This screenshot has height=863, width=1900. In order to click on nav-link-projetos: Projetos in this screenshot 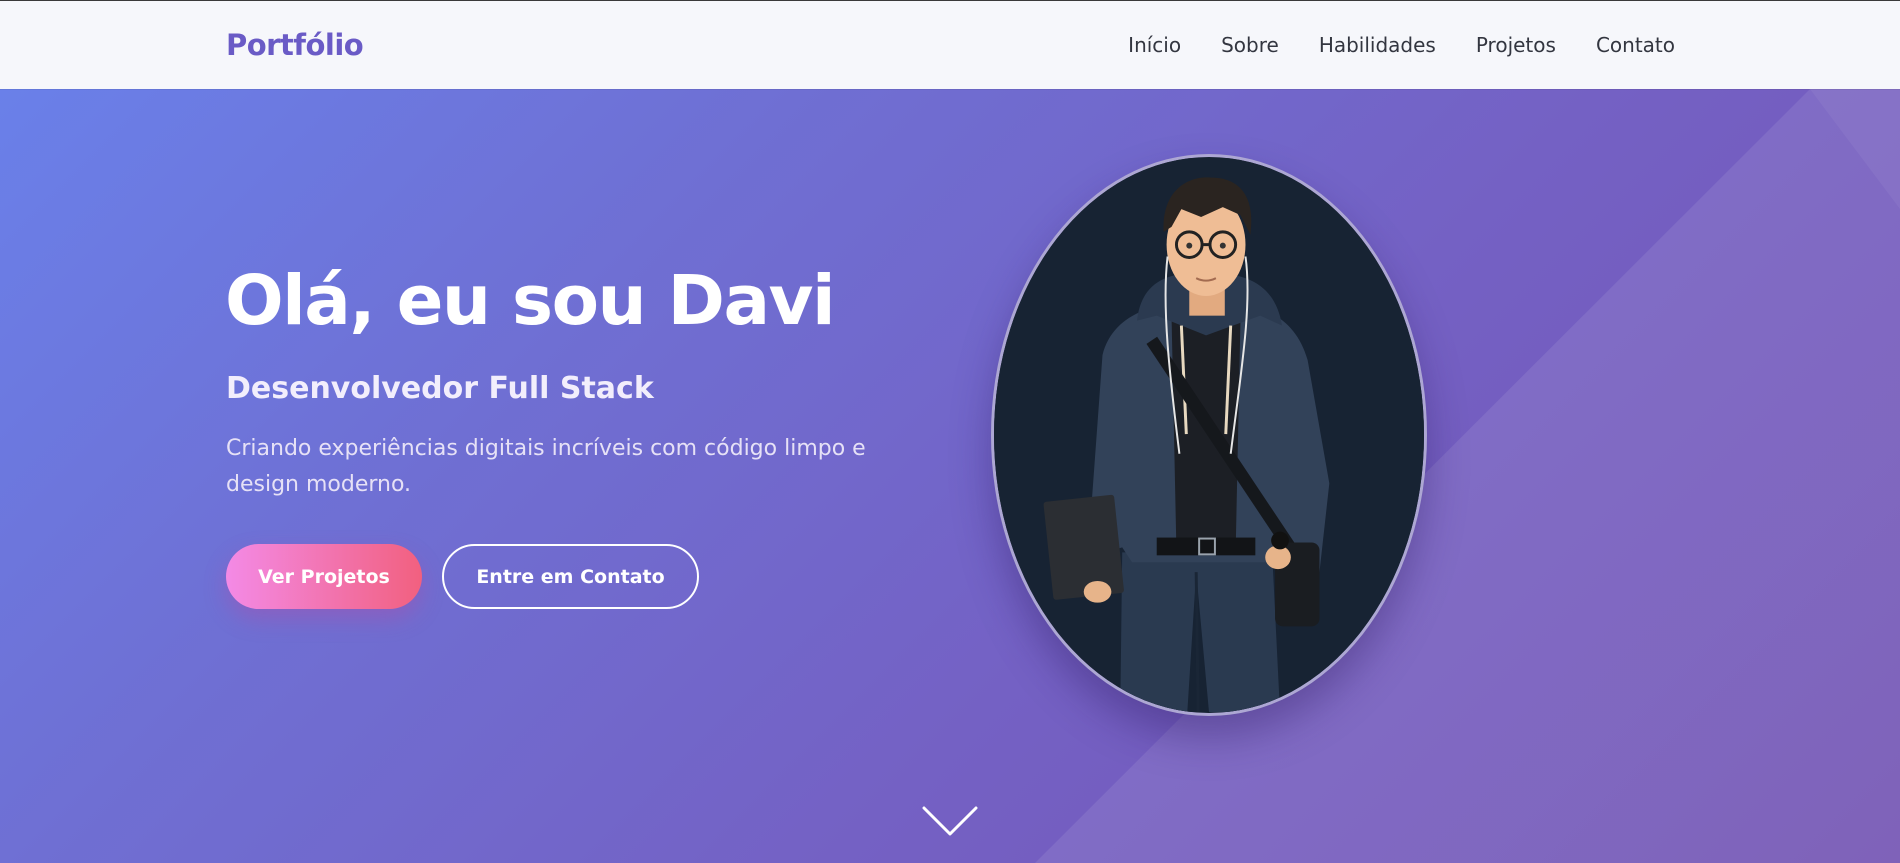, I will do `click(1516, 45)`.